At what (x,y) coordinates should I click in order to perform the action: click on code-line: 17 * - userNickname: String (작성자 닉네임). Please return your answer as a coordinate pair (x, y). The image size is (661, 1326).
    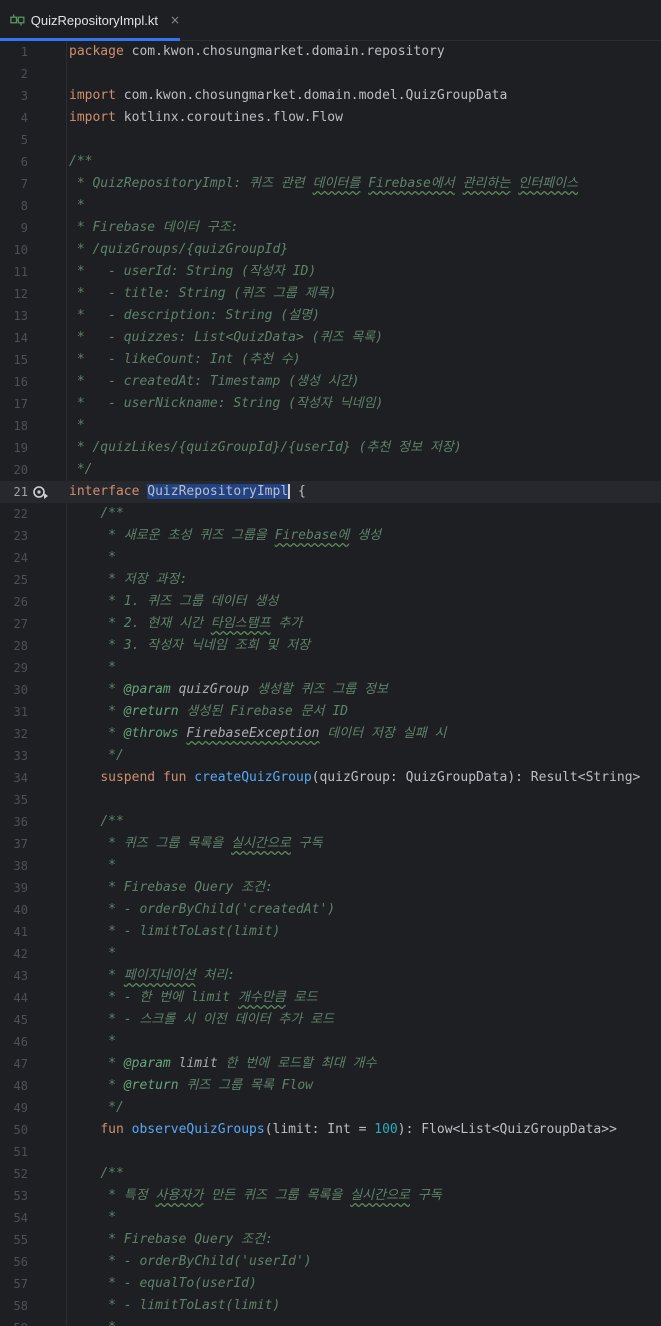
    Looking at the image, I should click on (330, 404).